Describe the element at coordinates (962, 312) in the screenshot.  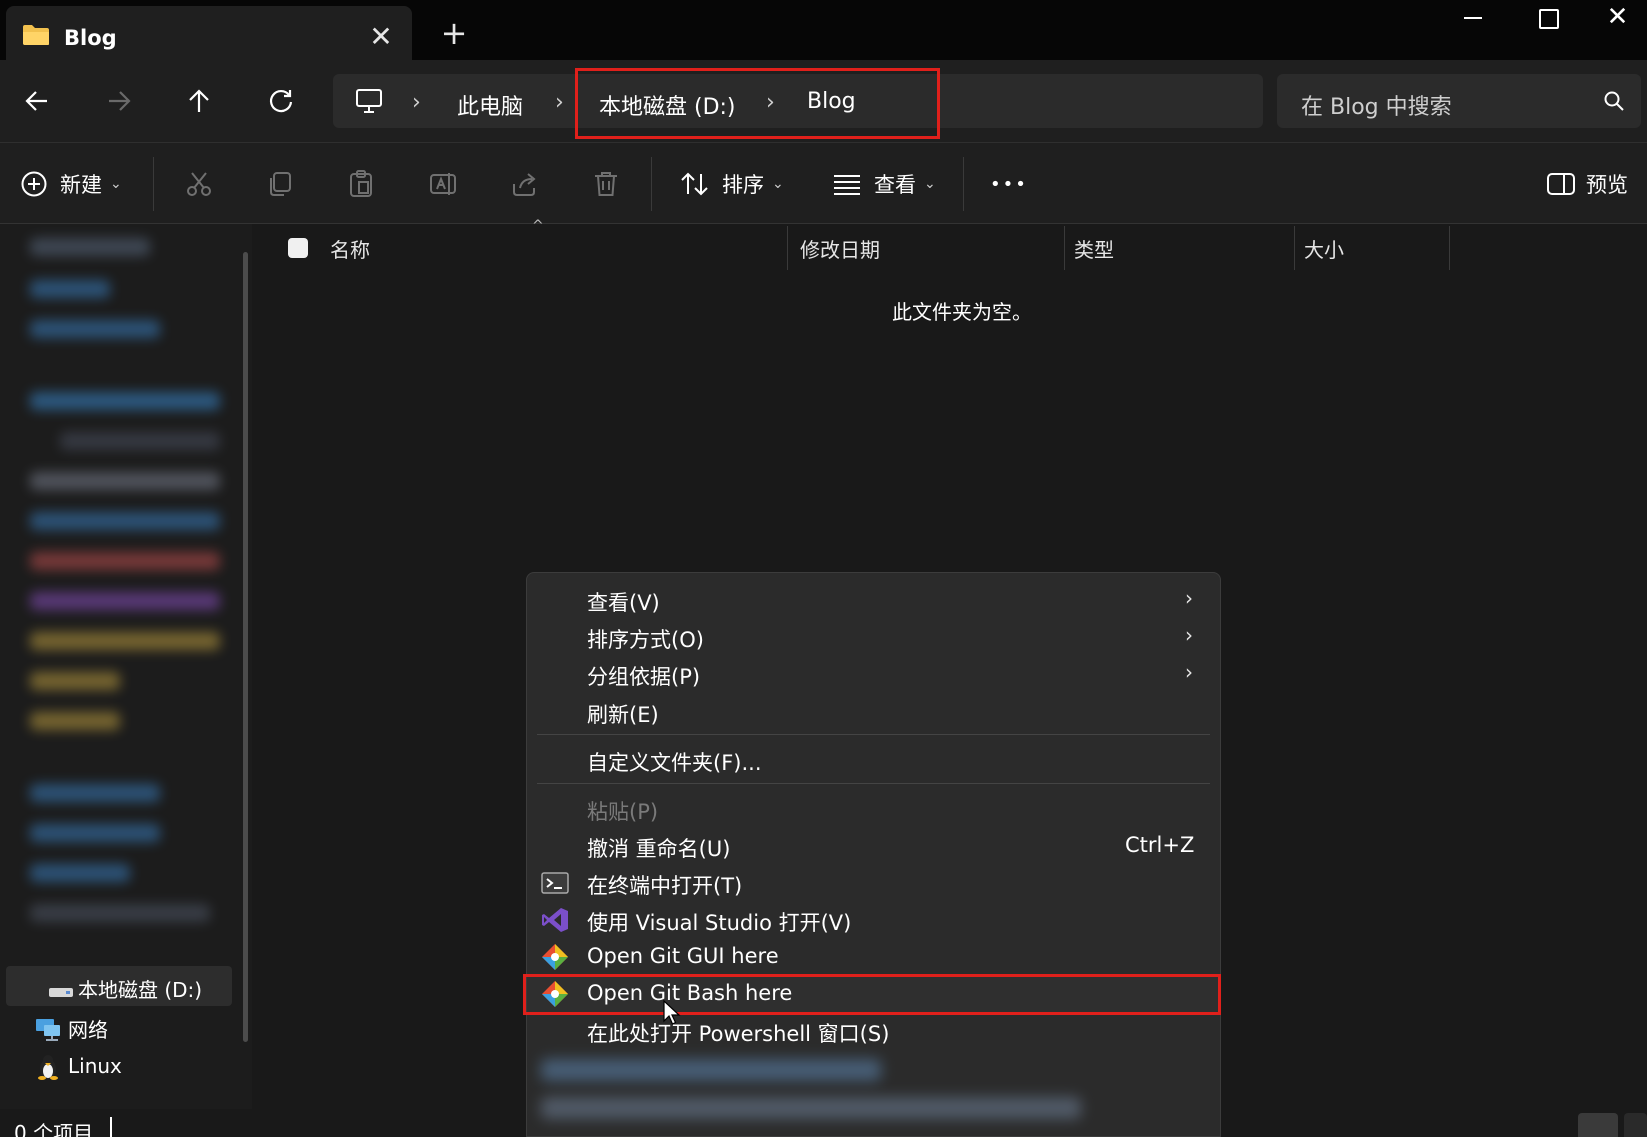
I see `empty-folder-message: 此文件夹为空。` at that location.